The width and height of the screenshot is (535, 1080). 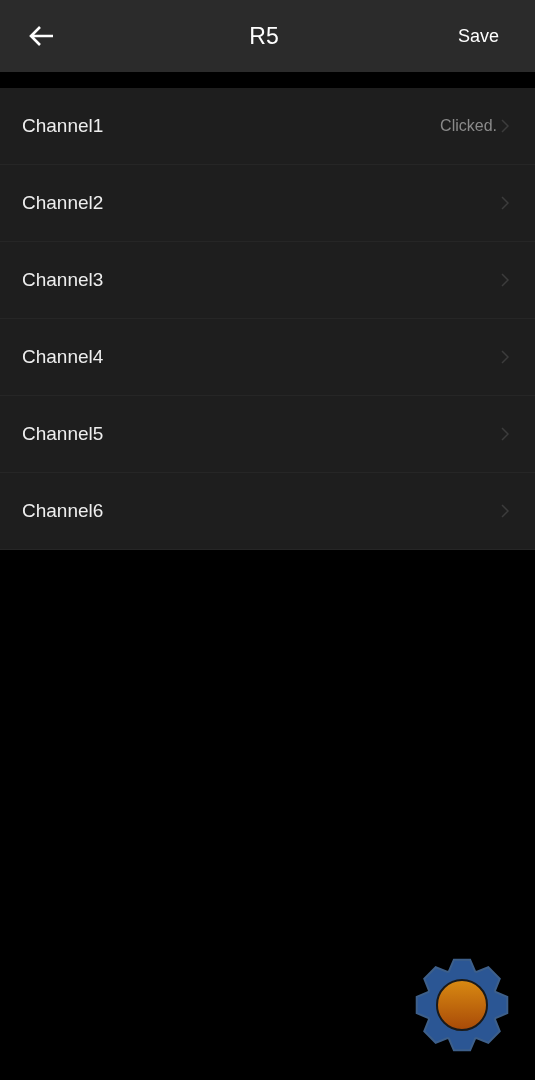 I want to click on save-button: Save, so click(x=486, y=36).